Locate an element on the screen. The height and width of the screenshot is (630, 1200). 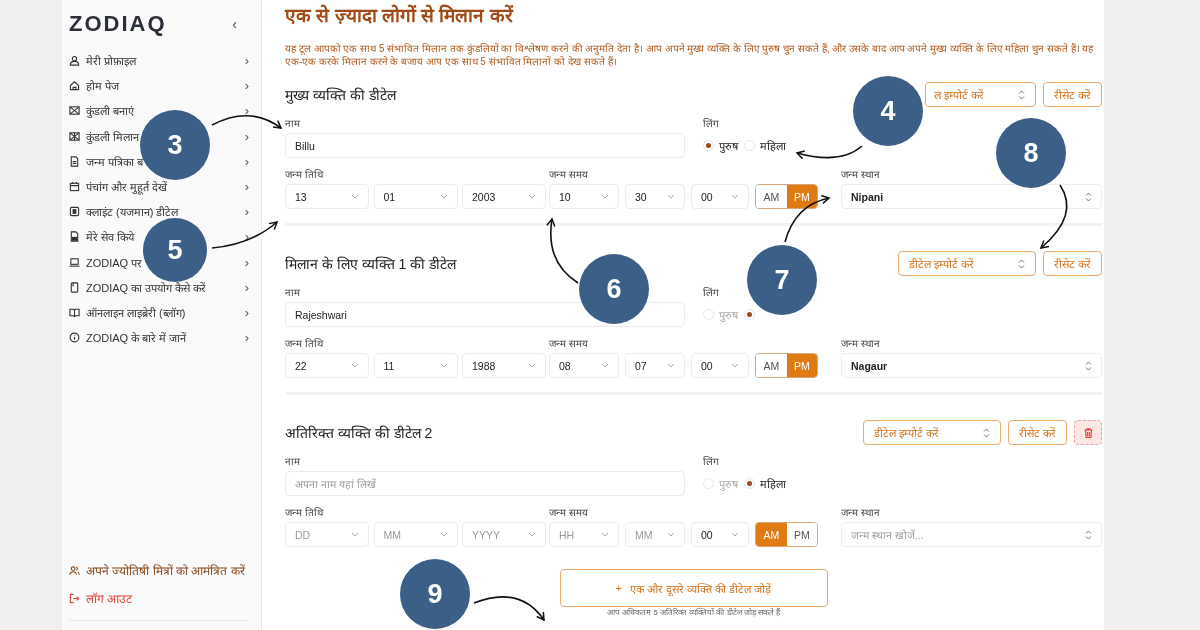
sidebar-item: ऑनलाइन लाइब्रेरी (ब्लॉग) is located at coordinates (136, 312).